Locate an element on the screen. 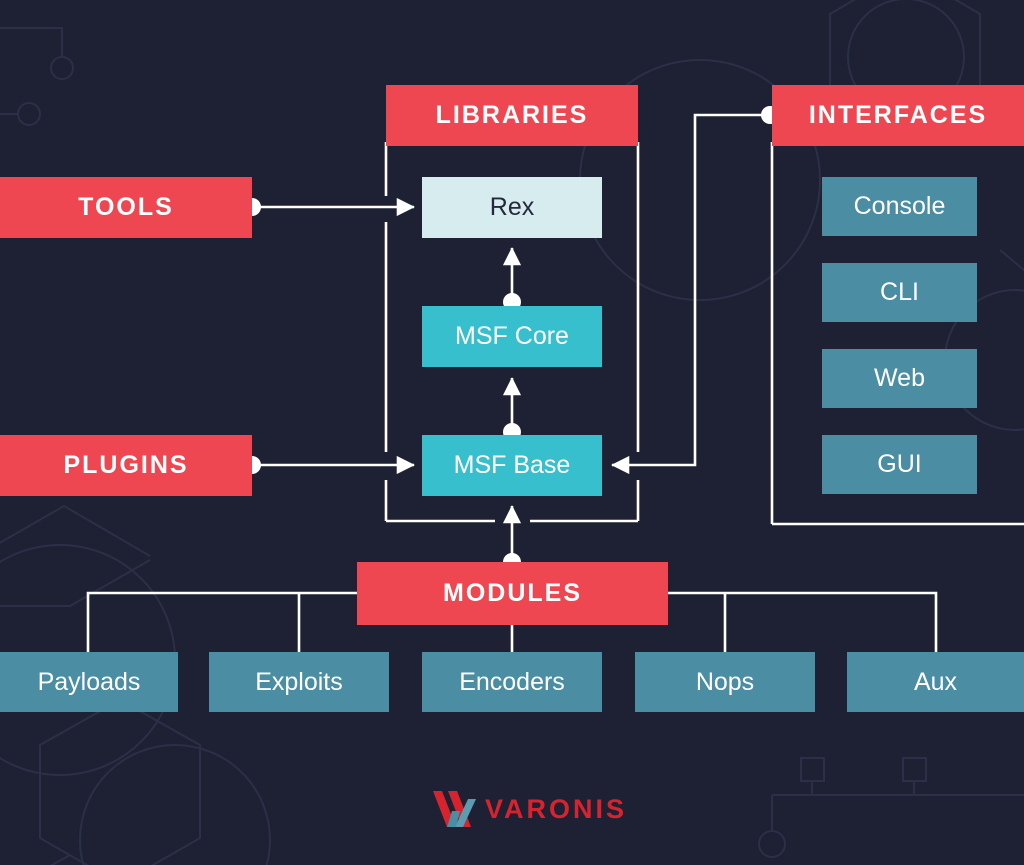 This screenshot has height=865, width=1024. node-web-label: Web is located at coordinates (899, 378).